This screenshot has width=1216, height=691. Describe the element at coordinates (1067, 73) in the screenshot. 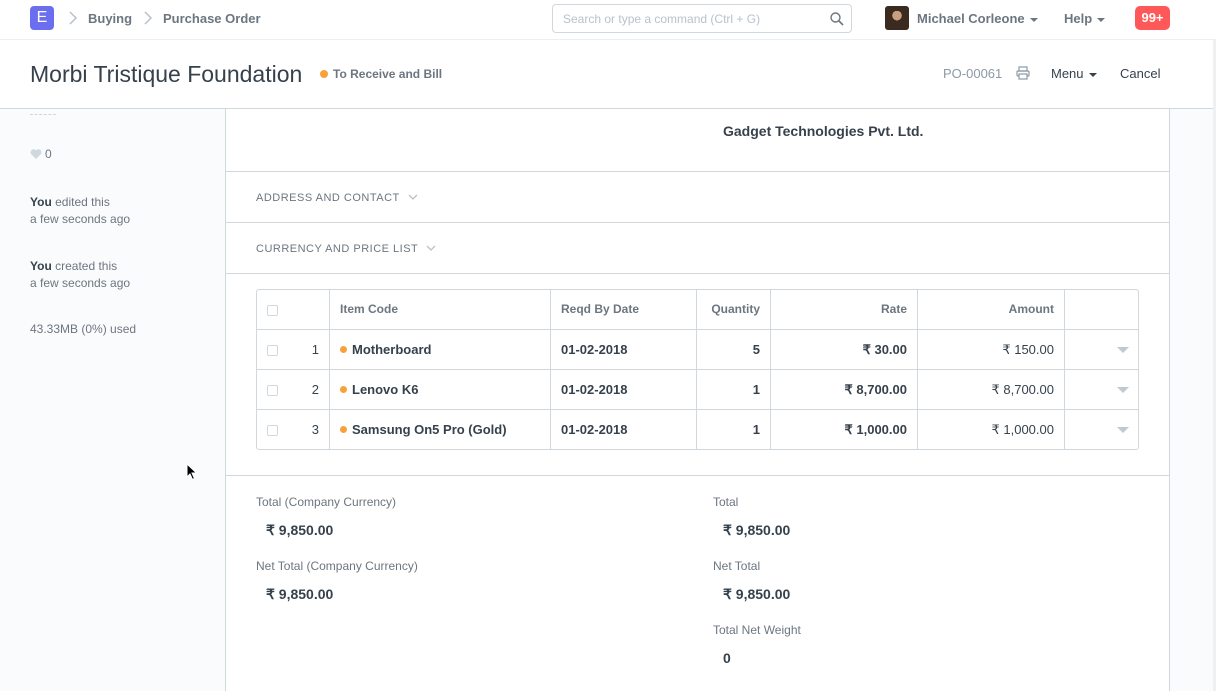

I see `menu-label: Menu` at that location.